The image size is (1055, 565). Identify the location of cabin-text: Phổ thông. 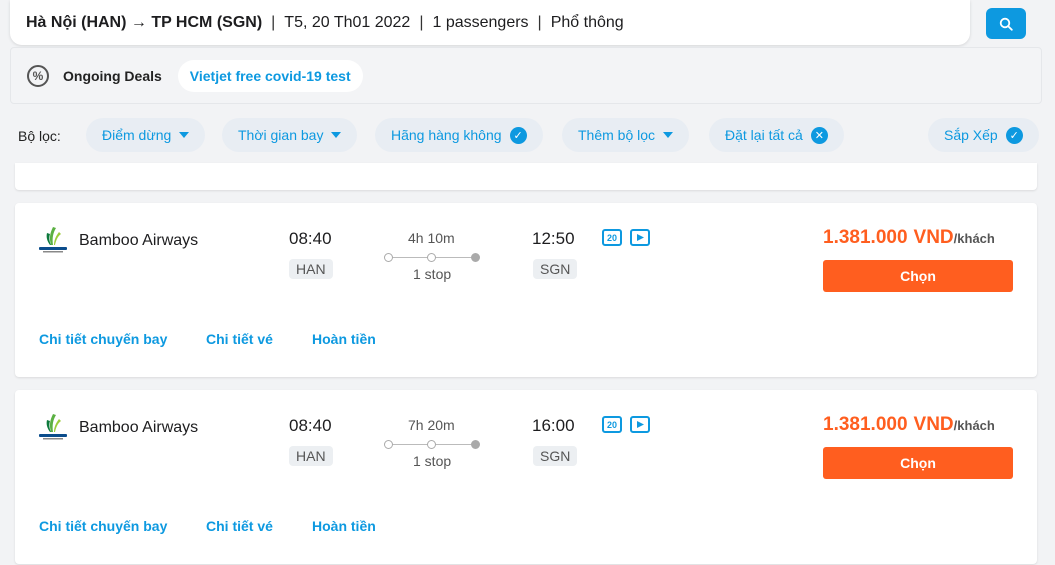
(587, 22).